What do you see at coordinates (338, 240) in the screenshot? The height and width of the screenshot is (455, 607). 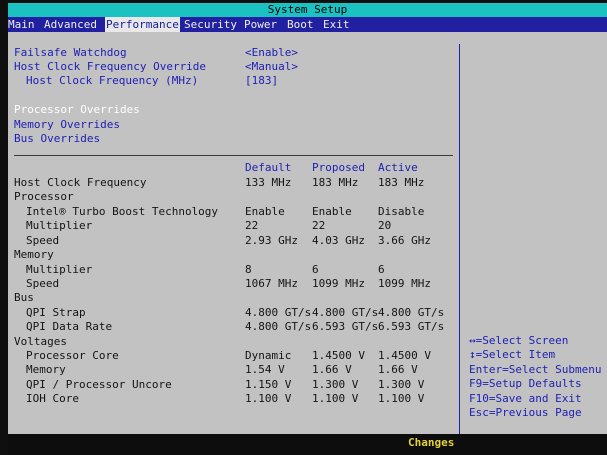 I see `table-cell: 4.03 GHz` at bounding box center [338, 240].